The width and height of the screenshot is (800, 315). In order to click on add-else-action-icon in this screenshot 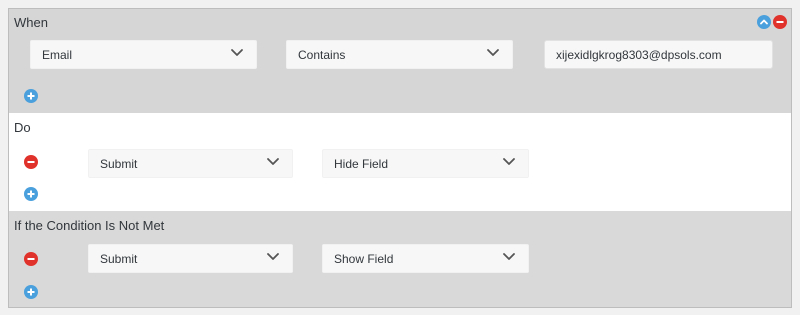, I will do `click(31, 292)`.